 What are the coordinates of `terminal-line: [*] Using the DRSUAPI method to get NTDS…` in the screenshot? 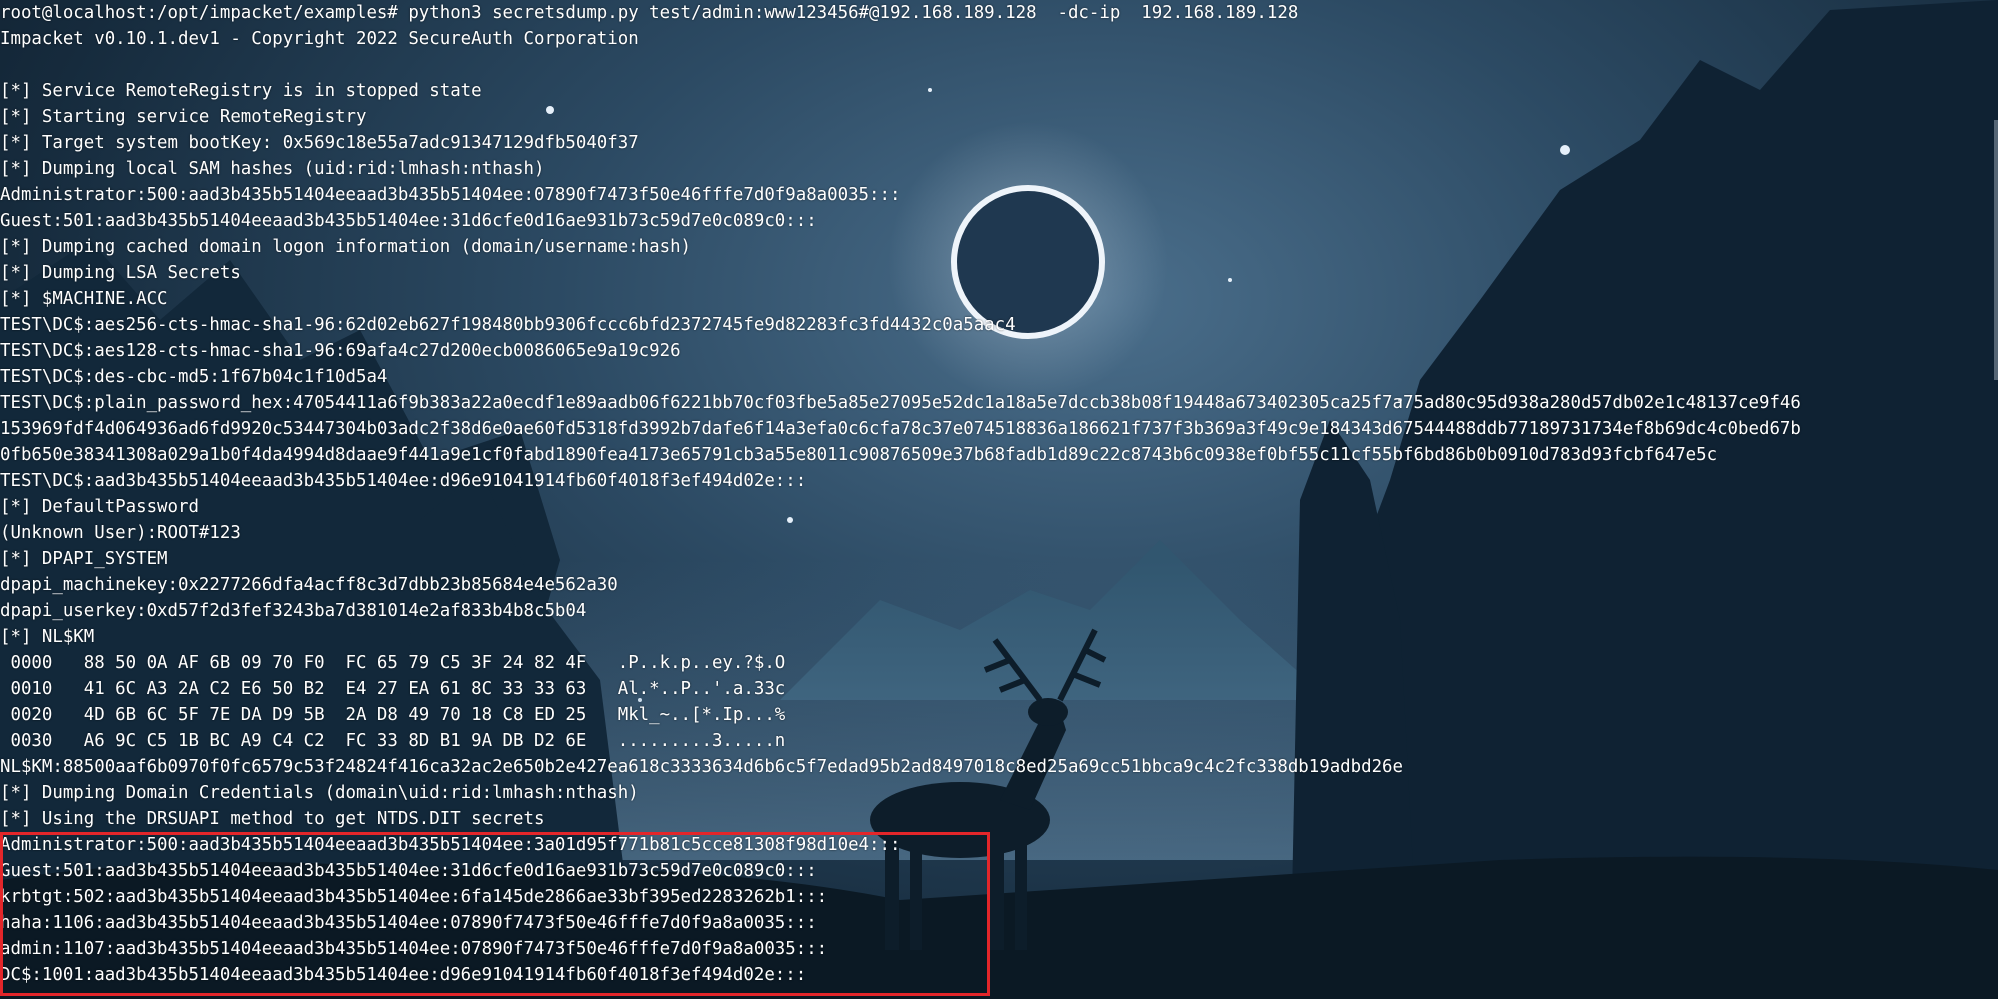 It's located at (272, 819).